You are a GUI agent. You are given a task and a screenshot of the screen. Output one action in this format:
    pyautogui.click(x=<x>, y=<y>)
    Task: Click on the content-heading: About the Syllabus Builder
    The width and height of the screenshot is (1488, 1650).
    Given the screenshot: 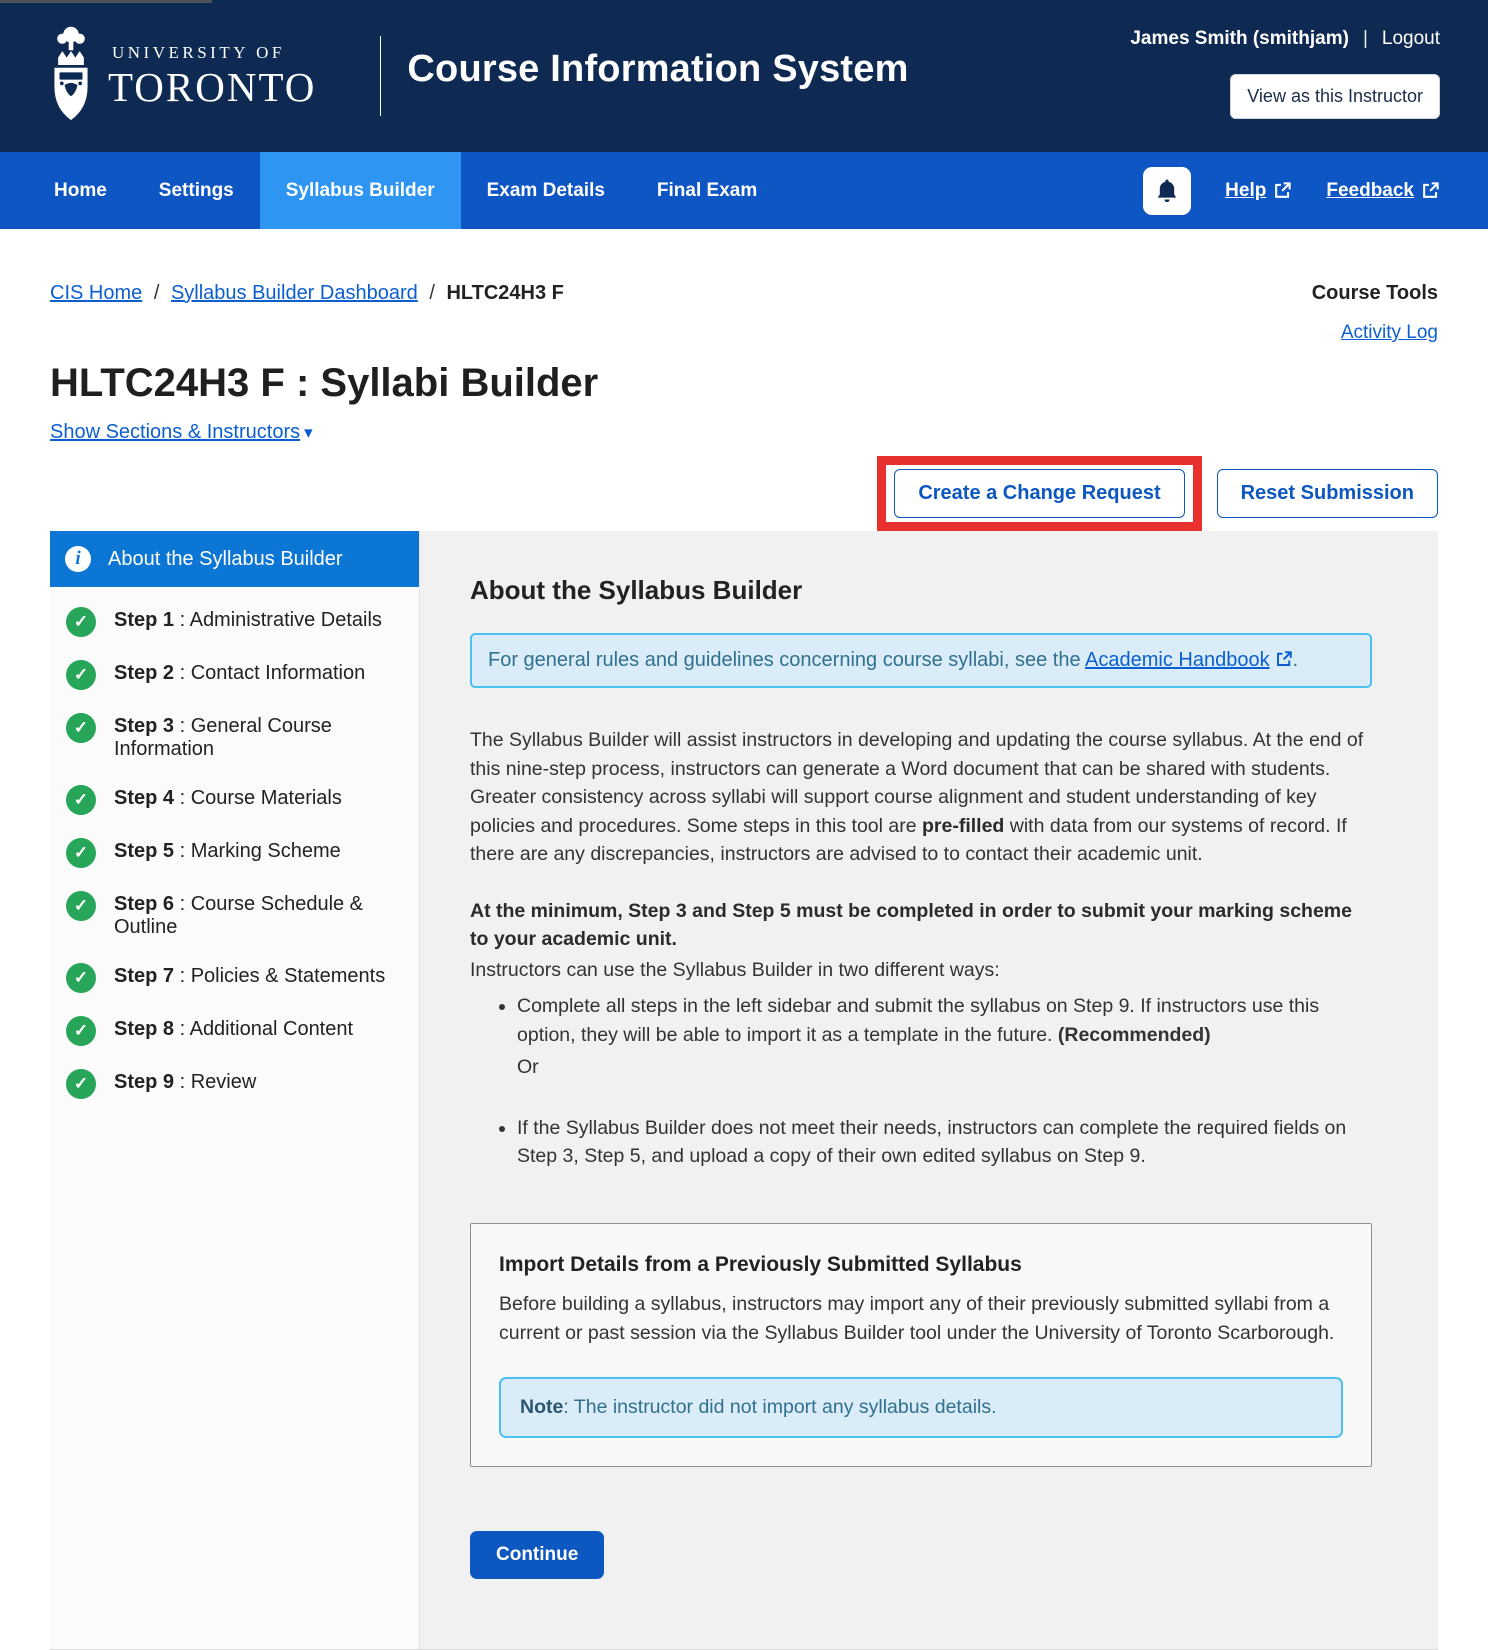 What is the action you would take?
    pyautogui.click(x=636, y=590)
    